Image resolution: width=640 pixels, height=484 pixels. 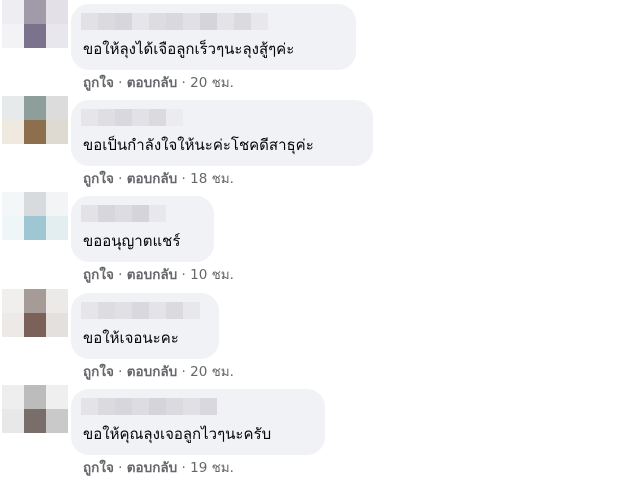 I want to click on comment-actions: ถูกใจ · ตอบกลับ · 18 ชม., so click(x=158, y=179).